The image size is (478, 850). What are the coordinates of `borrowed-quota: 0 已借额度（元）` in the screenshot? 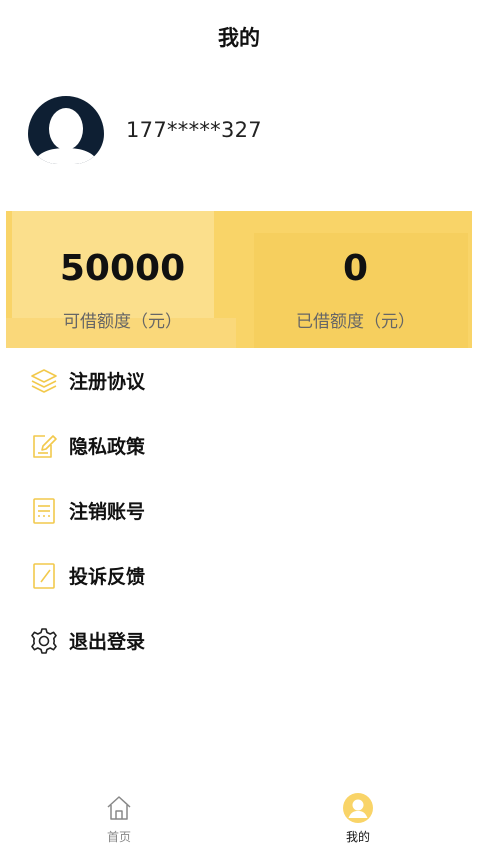 It's located at (355, 288).